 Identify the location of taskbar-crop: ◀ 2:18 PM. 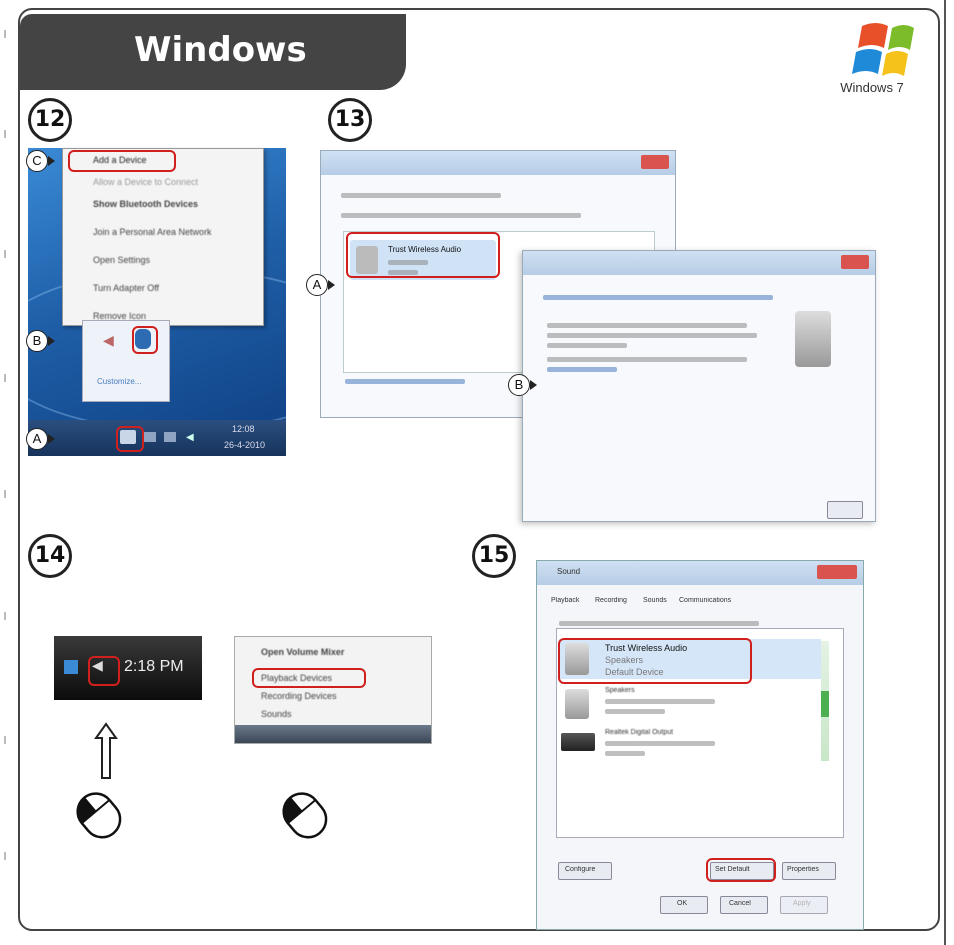
(128, 668).